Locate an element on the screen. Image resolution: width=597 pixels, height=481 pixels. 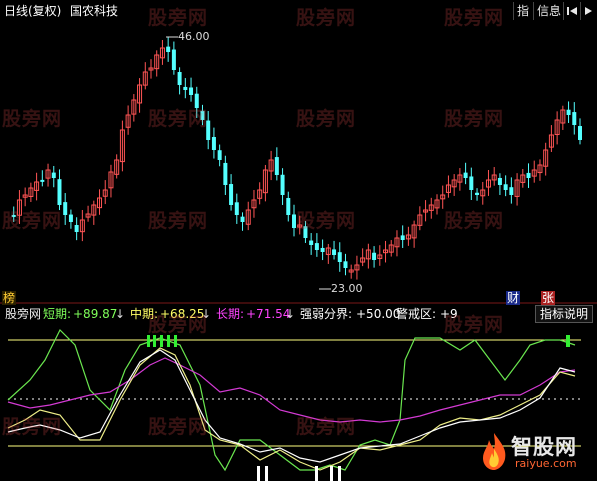
mid-arrow-icon: ↓ is located at coordinates (206, 314).